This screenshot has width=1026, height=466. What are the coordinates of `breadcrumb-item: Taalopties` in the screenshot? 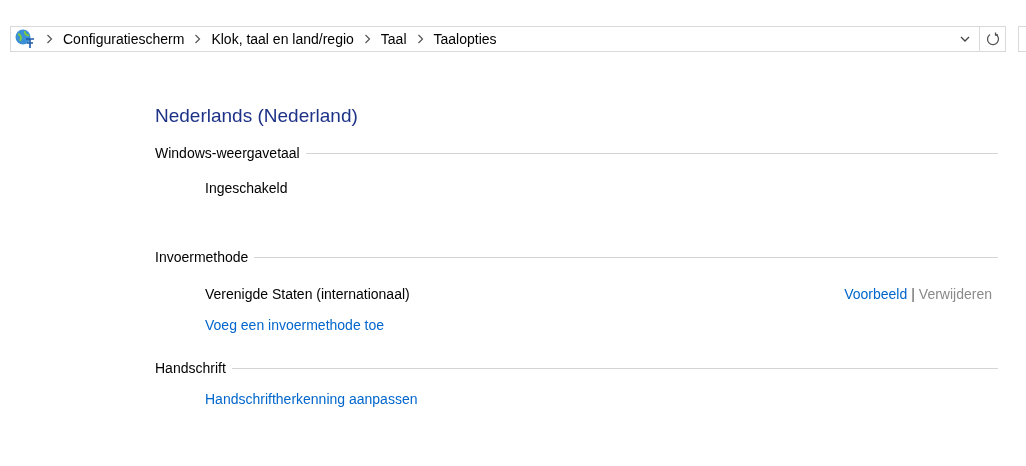 It's located at (465, 39).